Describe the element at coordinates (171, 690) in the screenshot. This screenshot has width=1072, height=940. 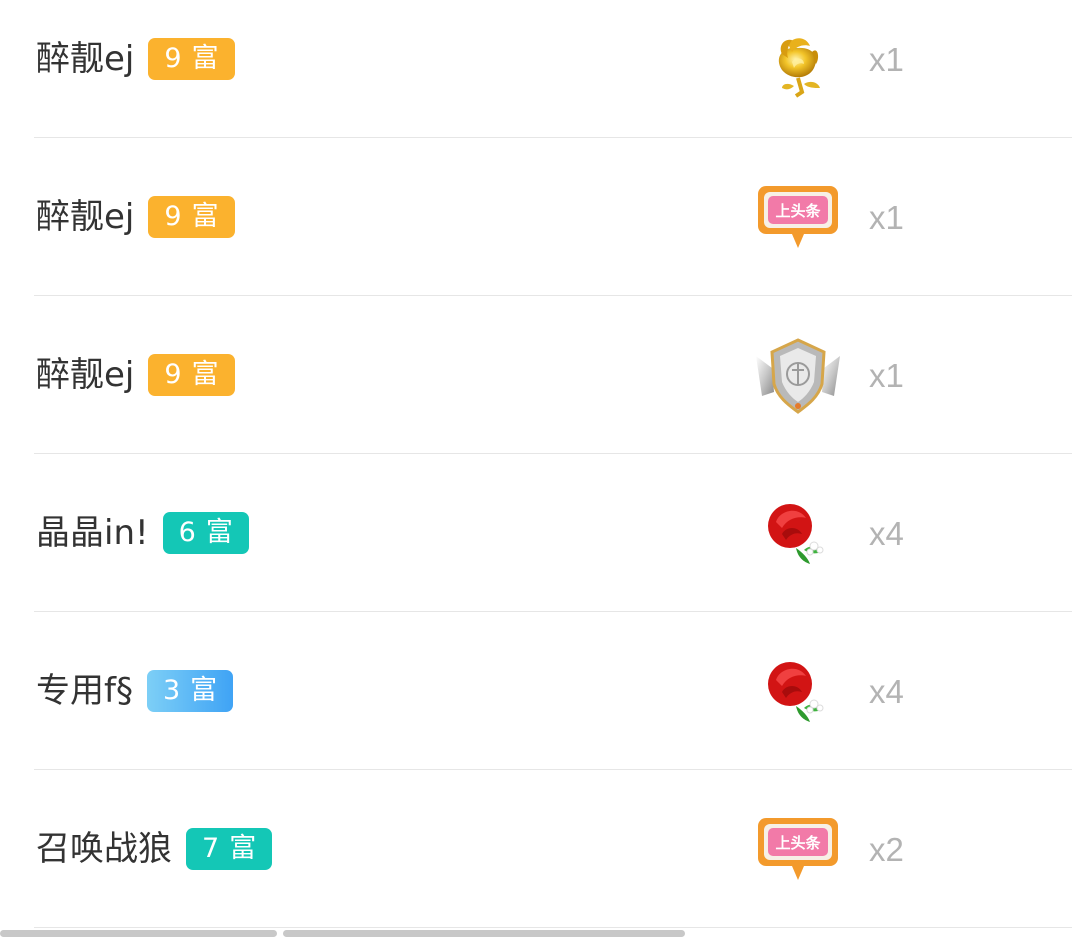
I see `wealth-level-number: 3` at that location.